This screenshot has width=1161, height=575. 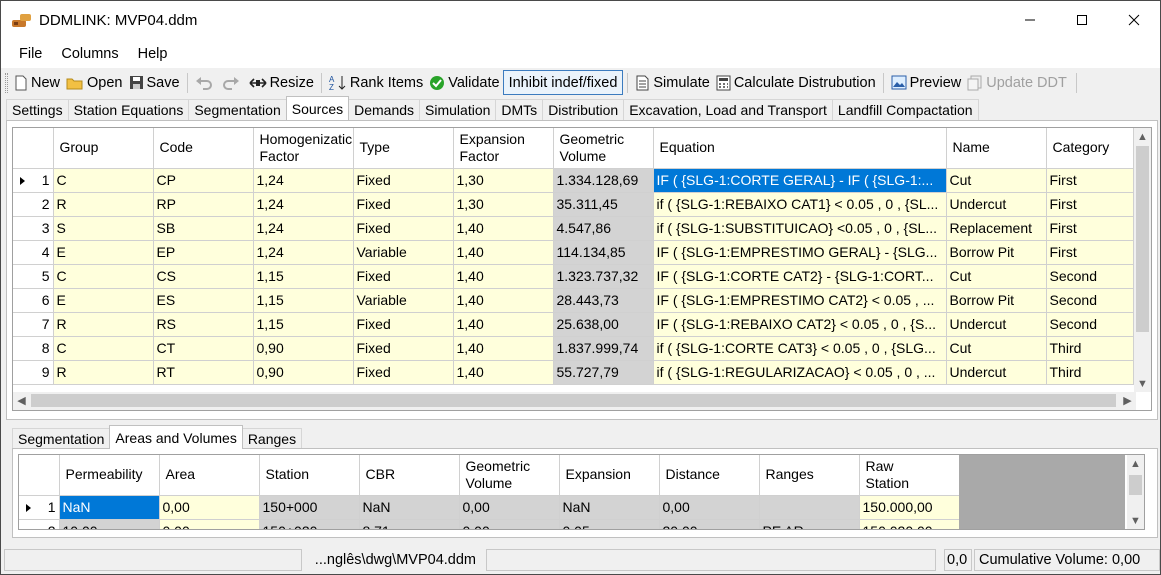 I want to click on cell-homogenization: 1,15, so click(x=303, y=300).